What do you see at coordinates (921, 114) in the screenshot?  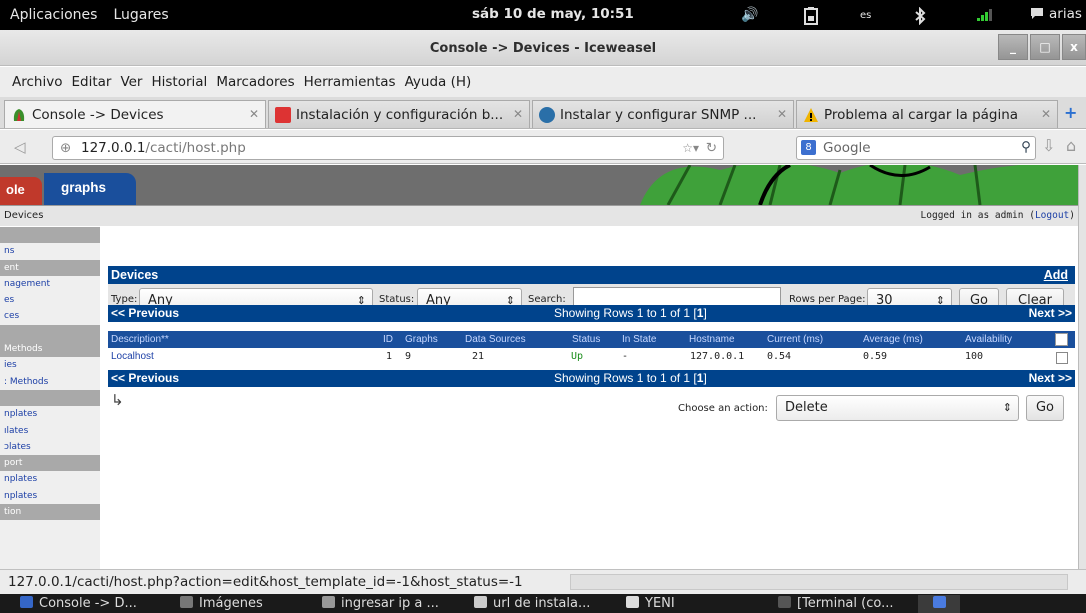 I see `tab-label: Problema al cargar la página` at bounding box center [921, 114].